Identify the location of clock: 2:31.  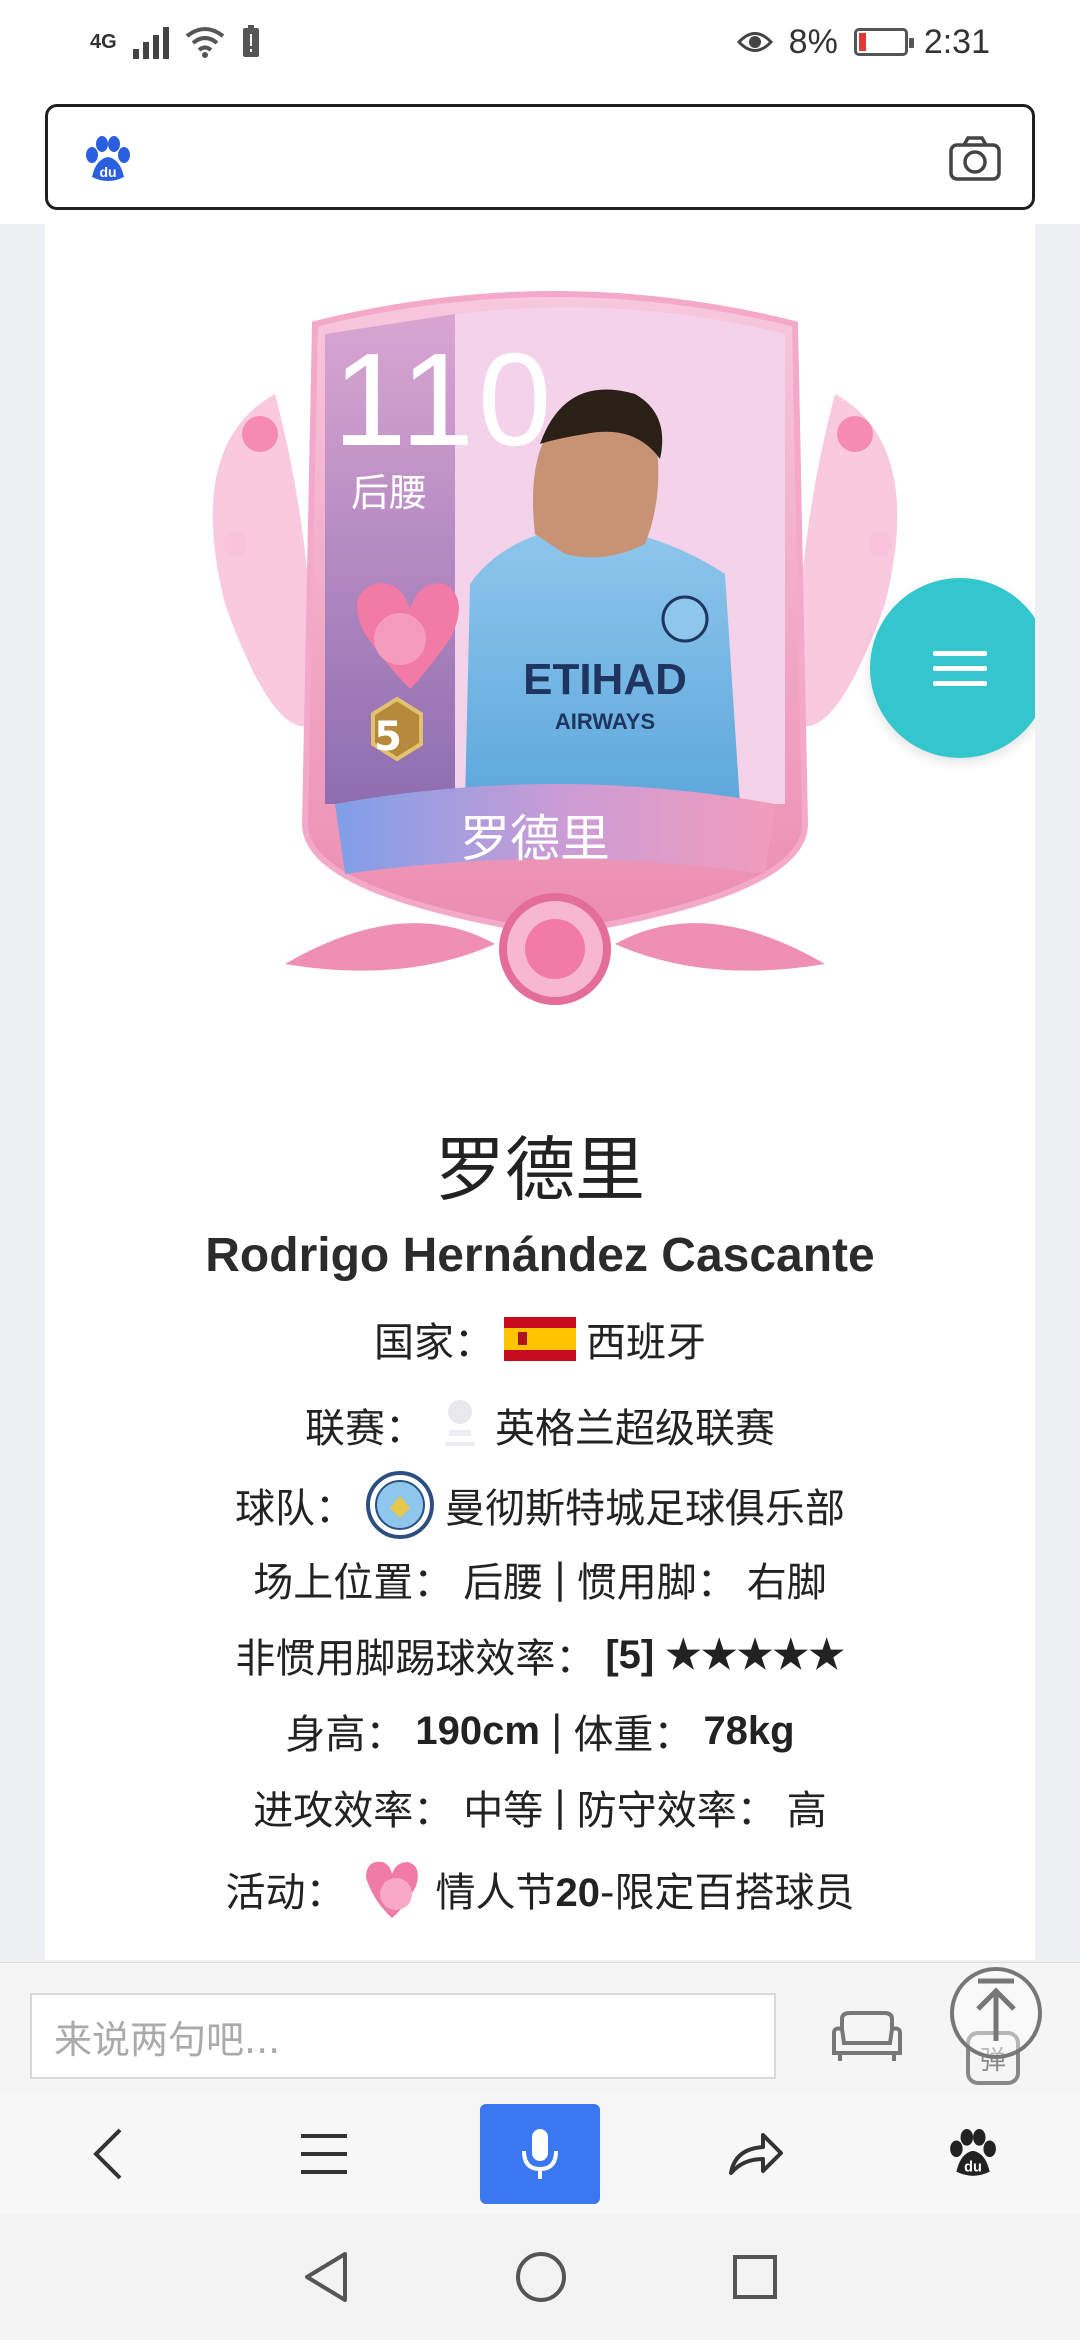
(956, 41).